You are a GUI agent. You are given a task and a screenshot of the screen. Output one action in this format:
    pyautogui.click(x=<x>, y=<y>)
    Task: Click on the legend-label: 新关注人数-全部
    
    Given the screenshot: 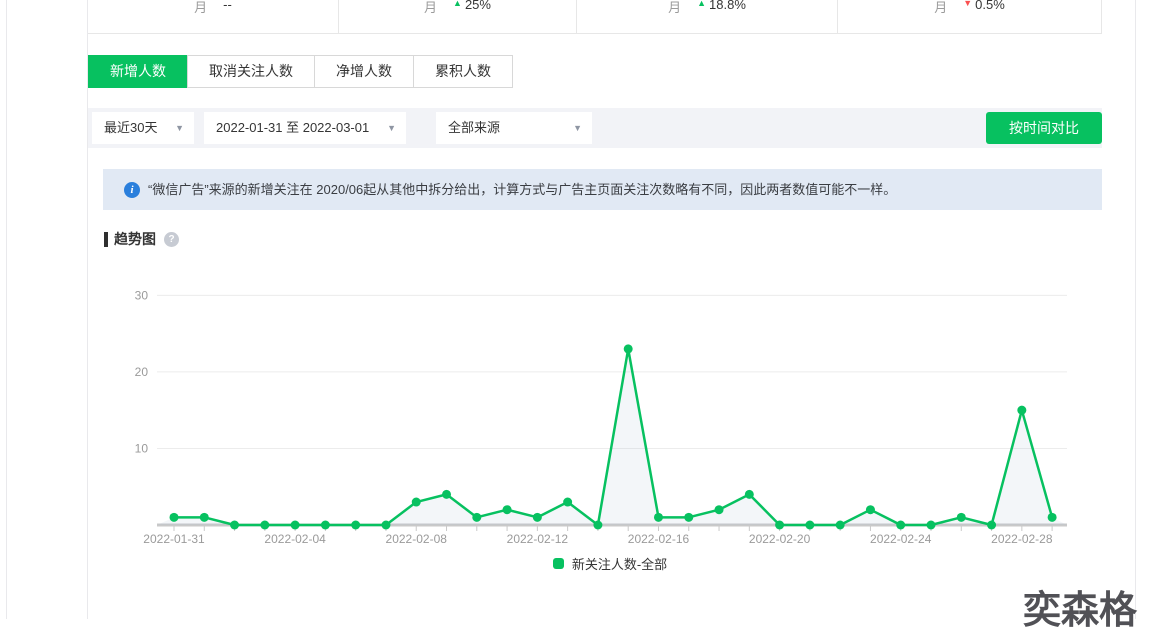 What is the action you would take?
    pyautogui.click(x=619, y=564)
    